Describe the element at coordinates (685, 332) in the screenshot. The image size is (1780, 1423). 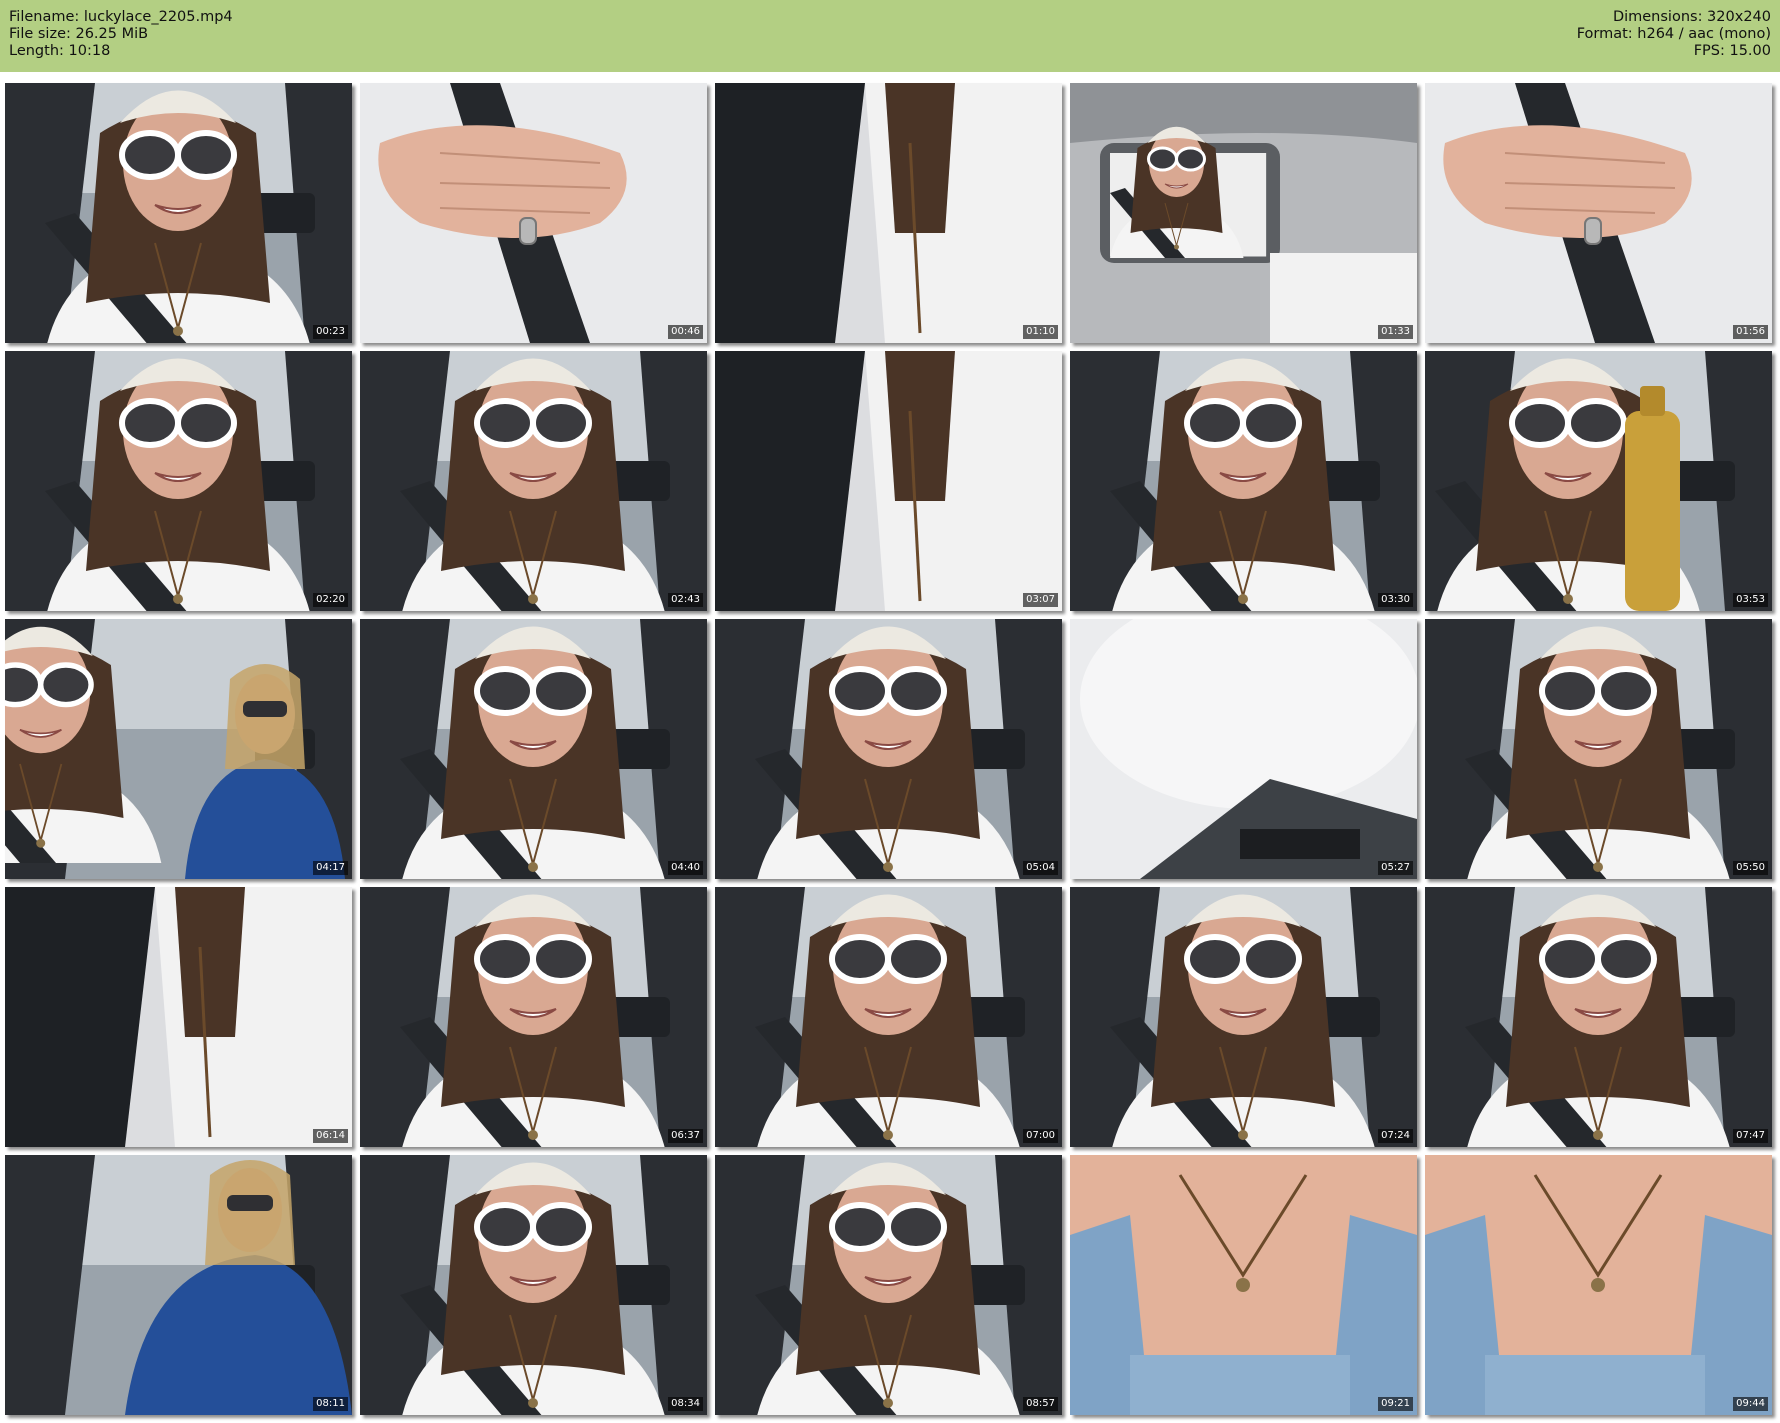
I see `timestamp-label: 00:46` at that location.